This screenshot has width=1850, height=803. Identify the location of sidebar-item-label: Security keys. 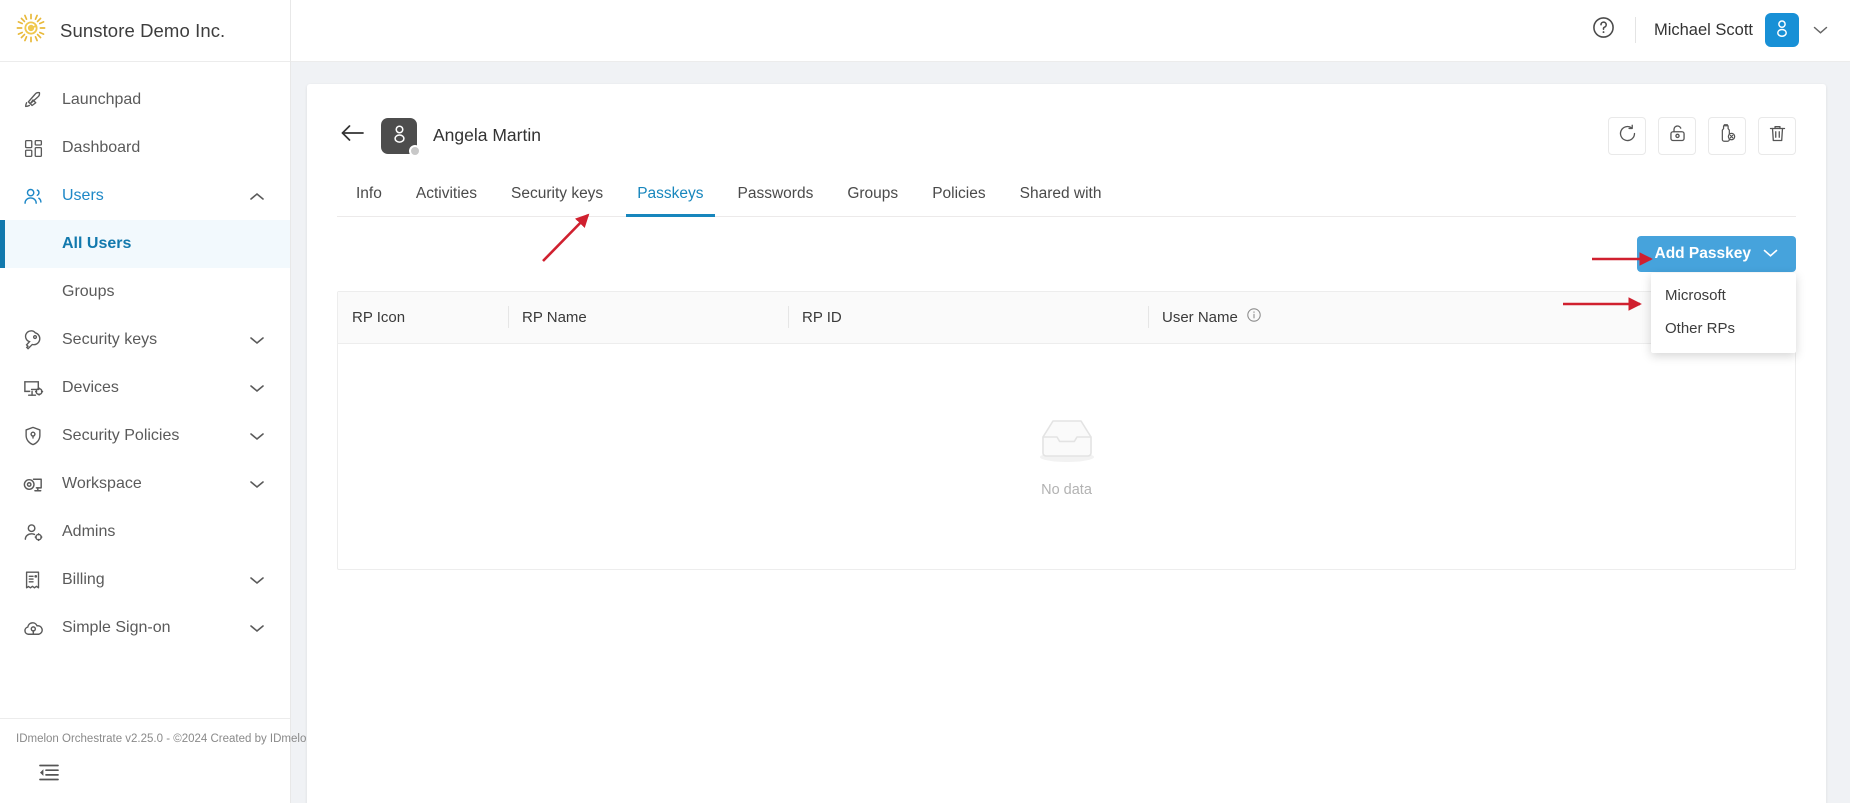
(110, 339).